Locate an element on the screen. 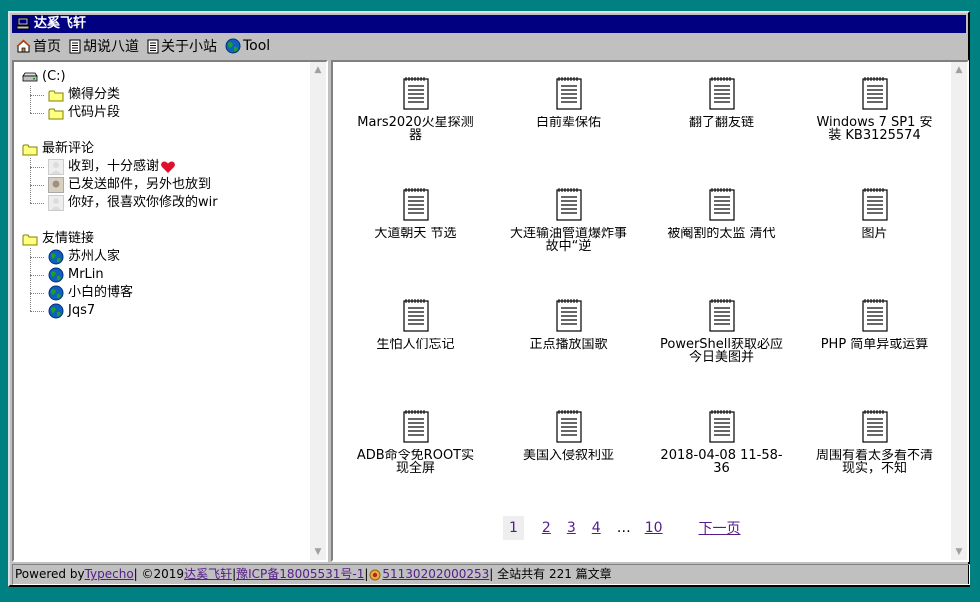 This screenshot has height=602, width=980. post-title: 周围有着太多看不清现实，不知 is located at coordinates (874, 462).